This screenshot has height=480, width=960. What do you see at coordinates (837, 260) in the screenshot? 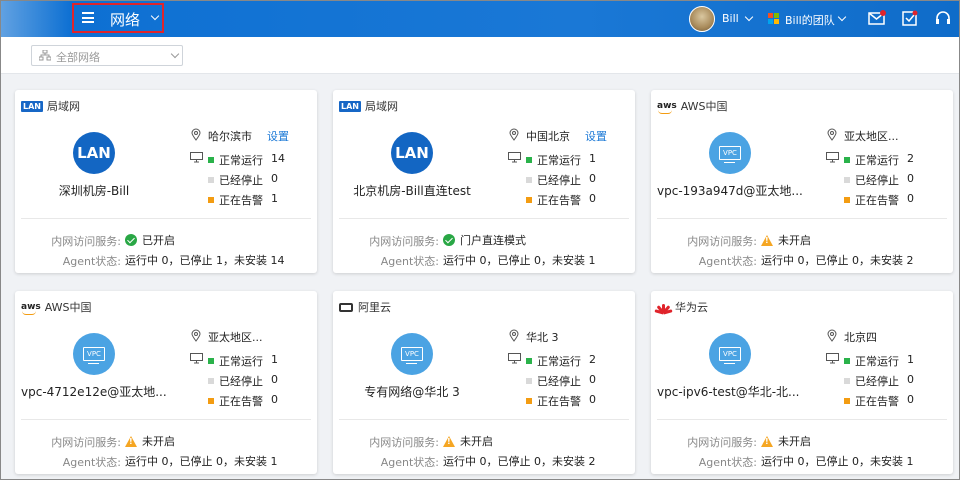
I see `agent-status: 运行中 0，已停止 0，未安装 2` at bounding box center [837, 260].